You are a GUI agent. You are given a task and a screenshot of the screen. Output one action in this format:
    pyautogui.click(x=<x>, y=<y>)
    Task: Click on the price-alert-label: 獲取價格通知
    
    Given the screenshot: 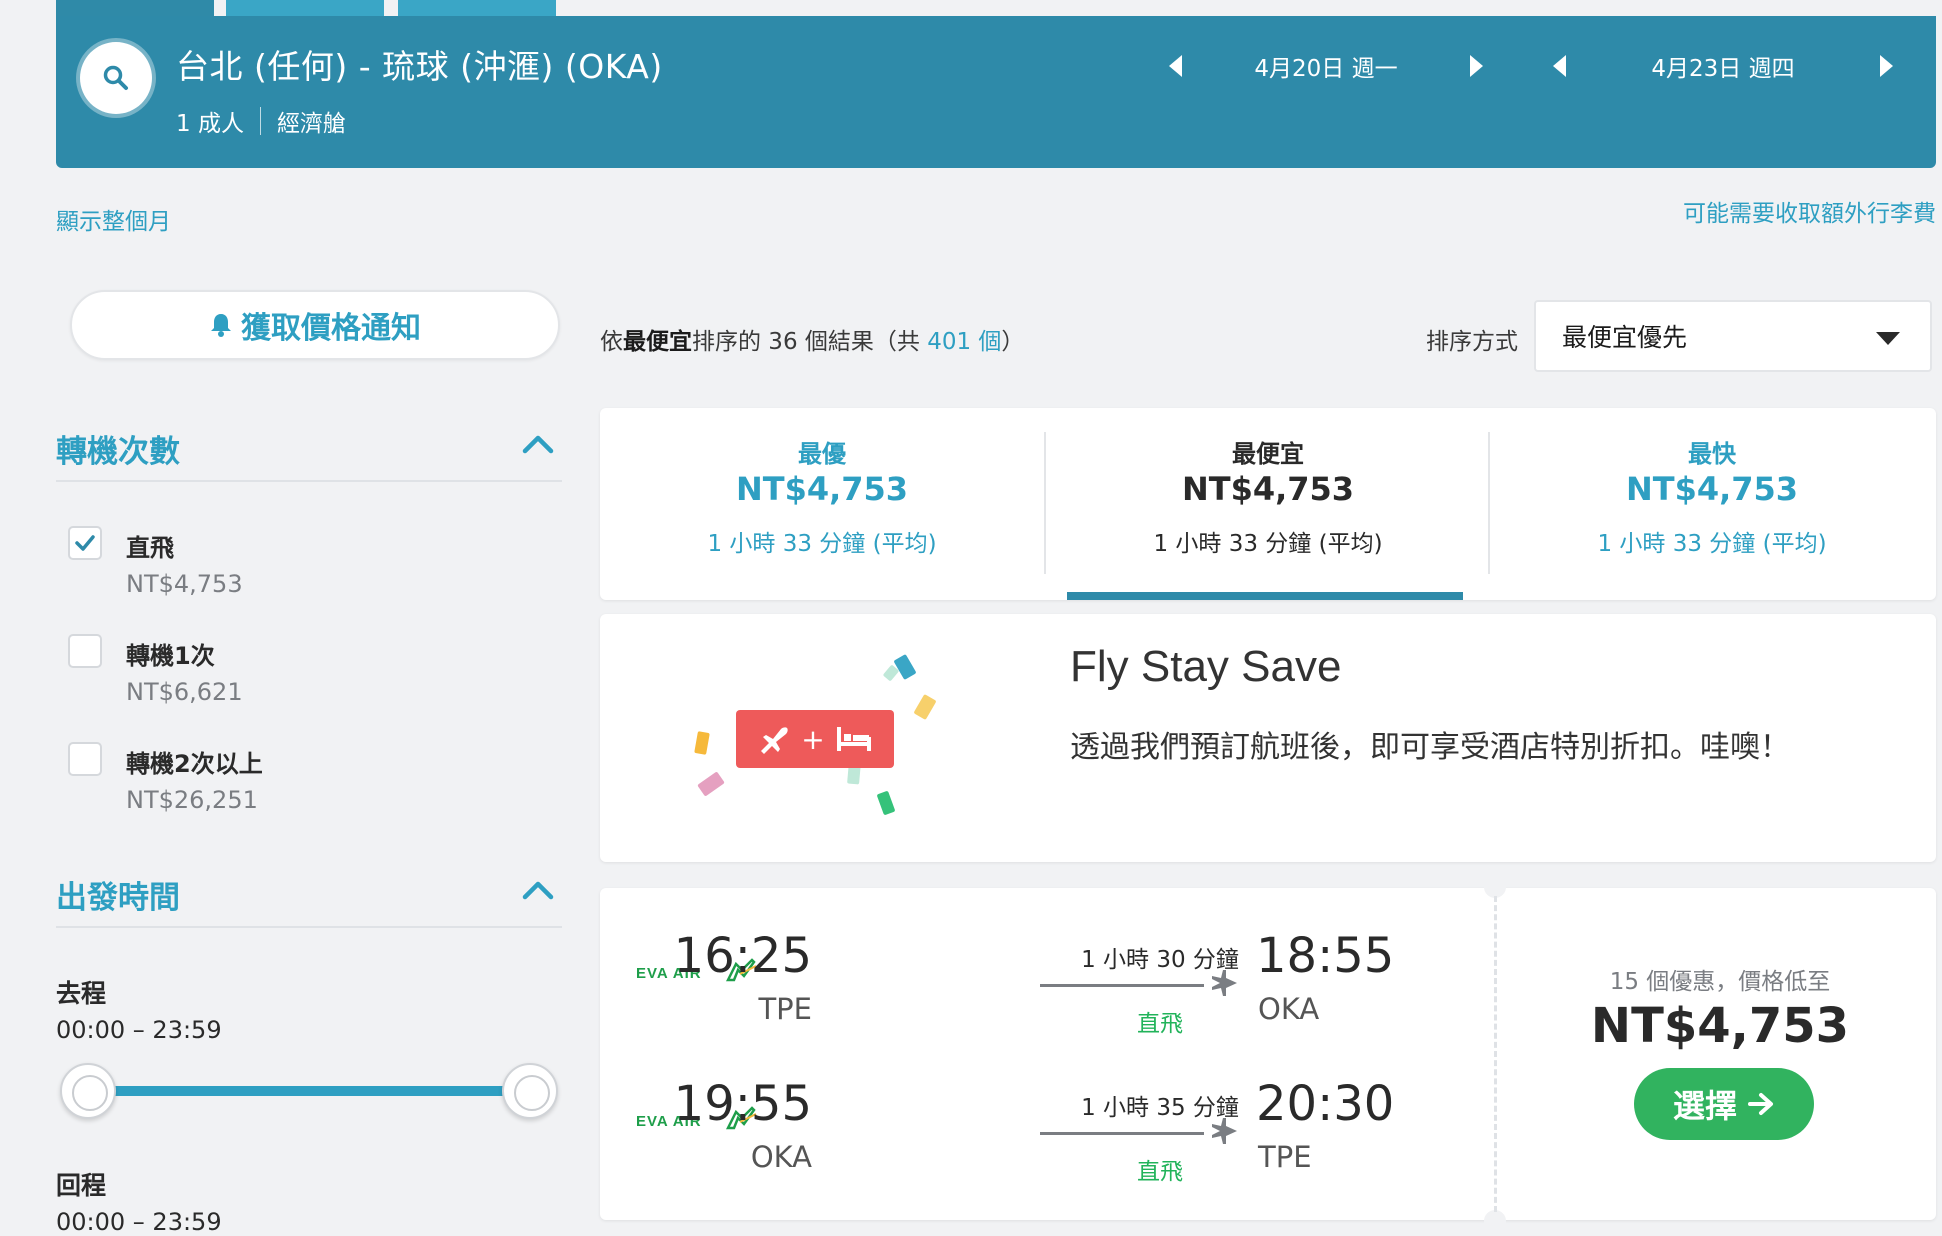 What is the action you would take?
    pyautogui.click(x=331, y=328)
    